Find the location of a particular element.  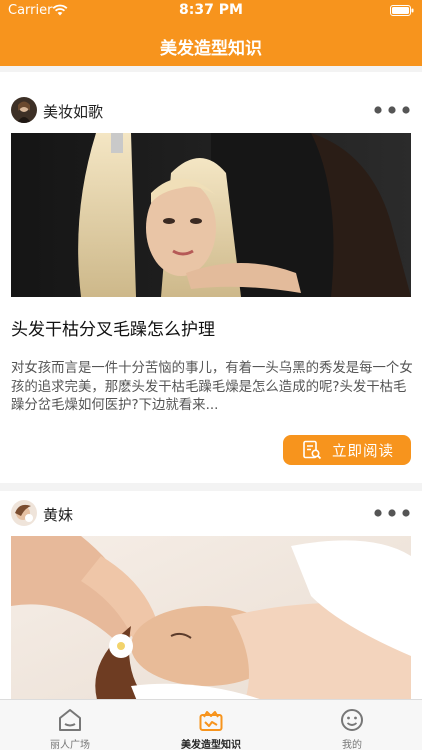

tab-bar: 丽人广场 美发造型知识 我的 is located at coordinates (211, 724).